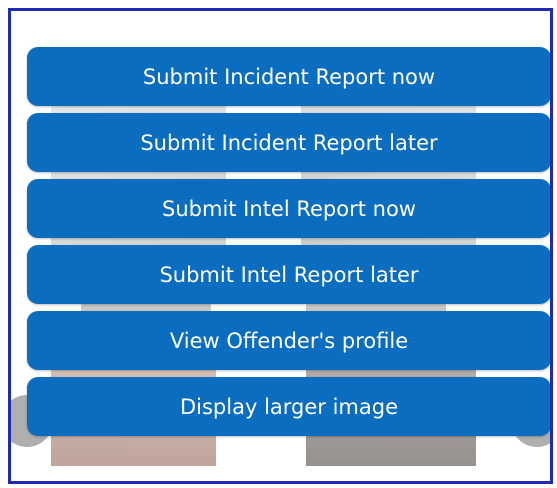  I want to click on submit-incident-report-now-button: Submit Incident Report now, so click(288, 76).